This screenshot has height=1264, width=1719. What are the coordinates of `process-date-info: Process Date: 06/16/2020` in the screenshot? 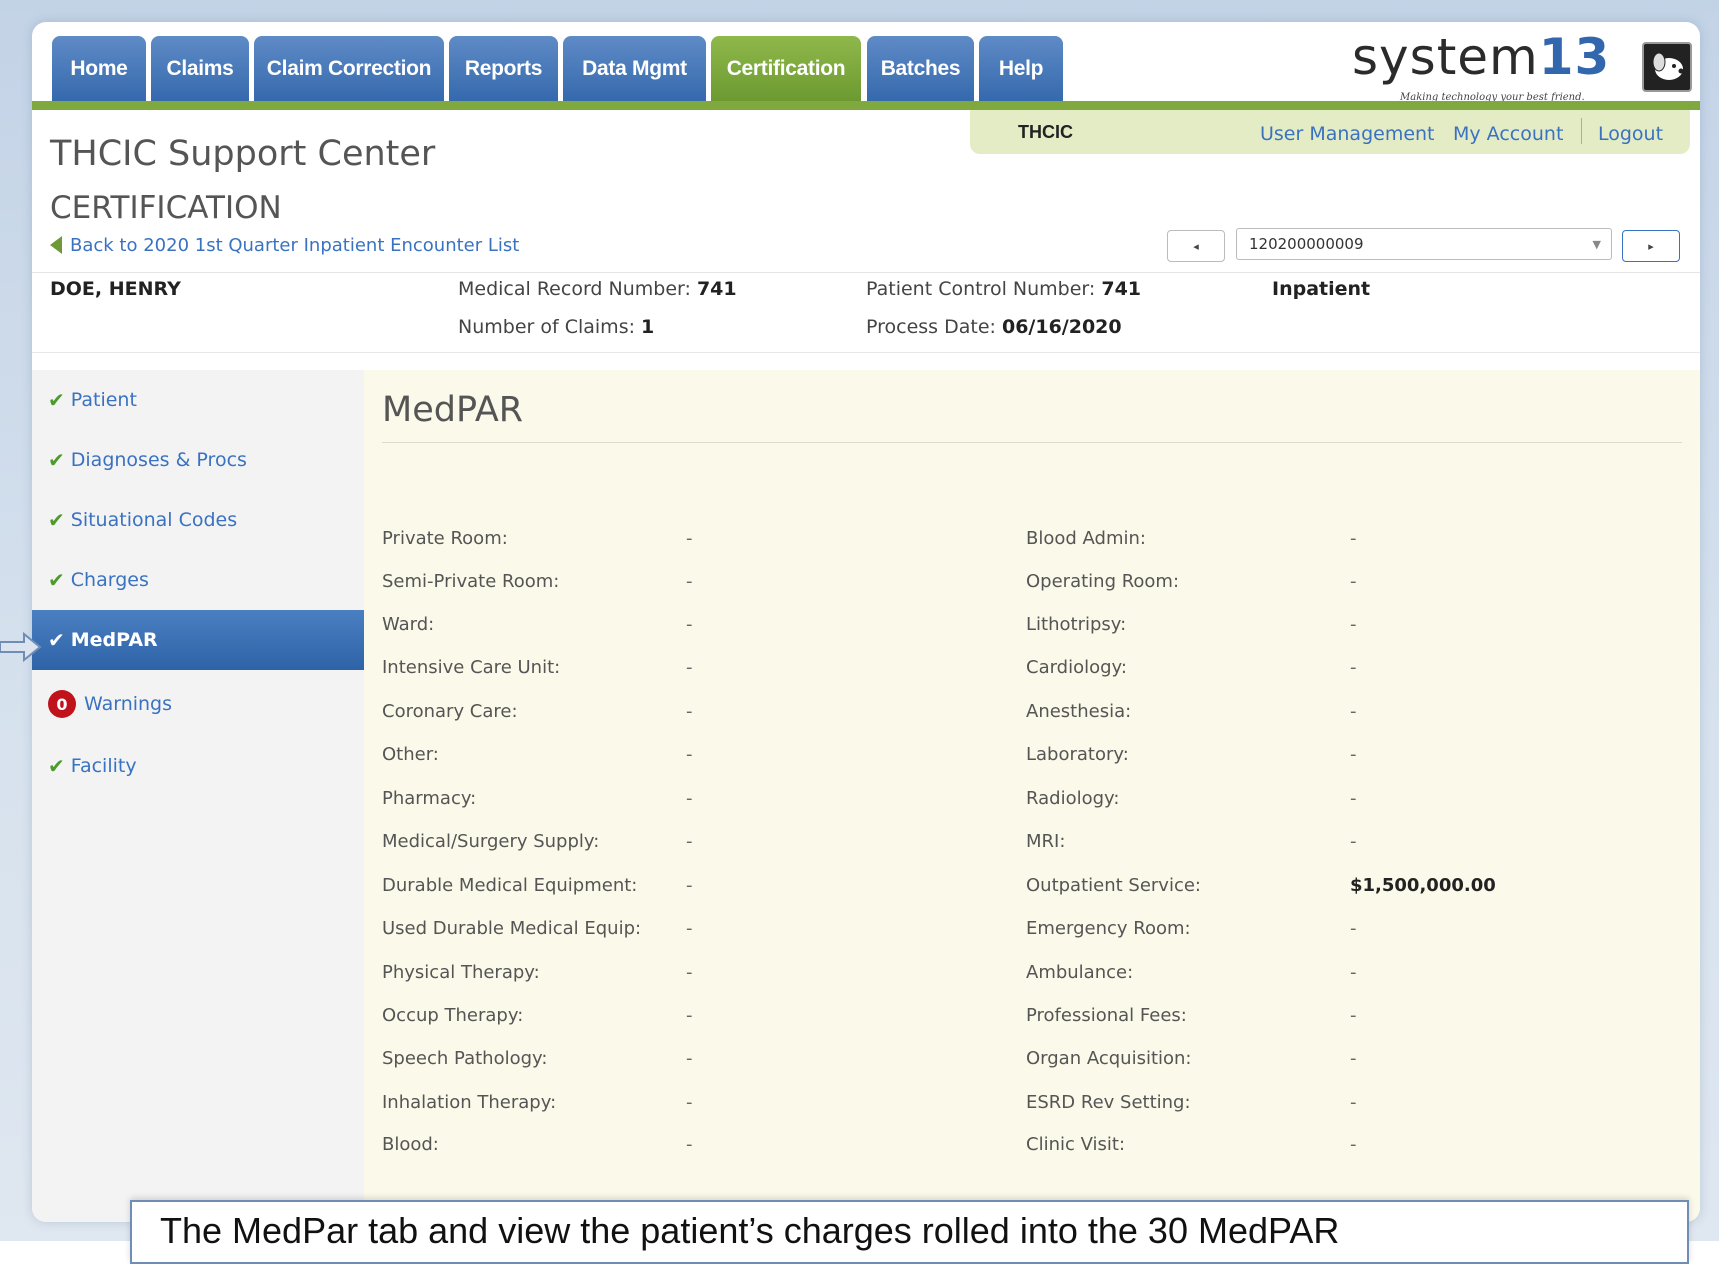 It's located at (994, 327).